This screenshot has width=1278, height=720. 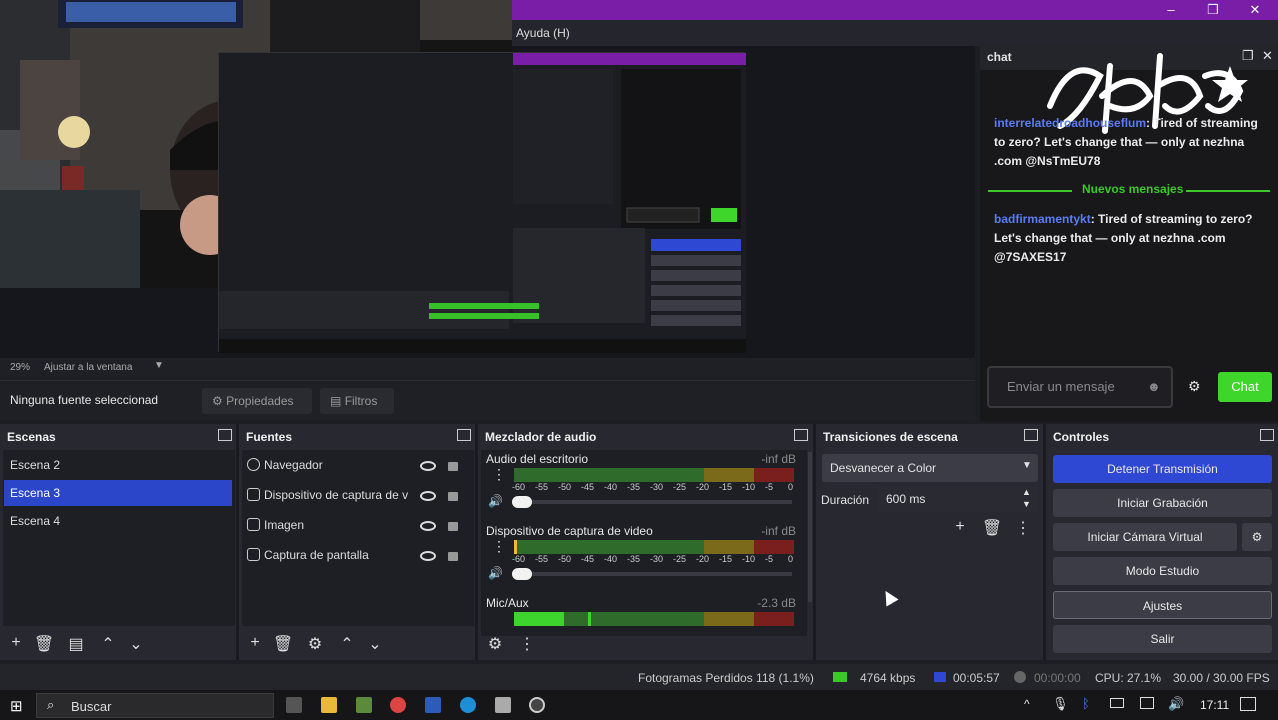 What do you see at coordinates (329, 705) in the screenshot?
I see `file-explorer-icon` at bounding box center [329, 705].